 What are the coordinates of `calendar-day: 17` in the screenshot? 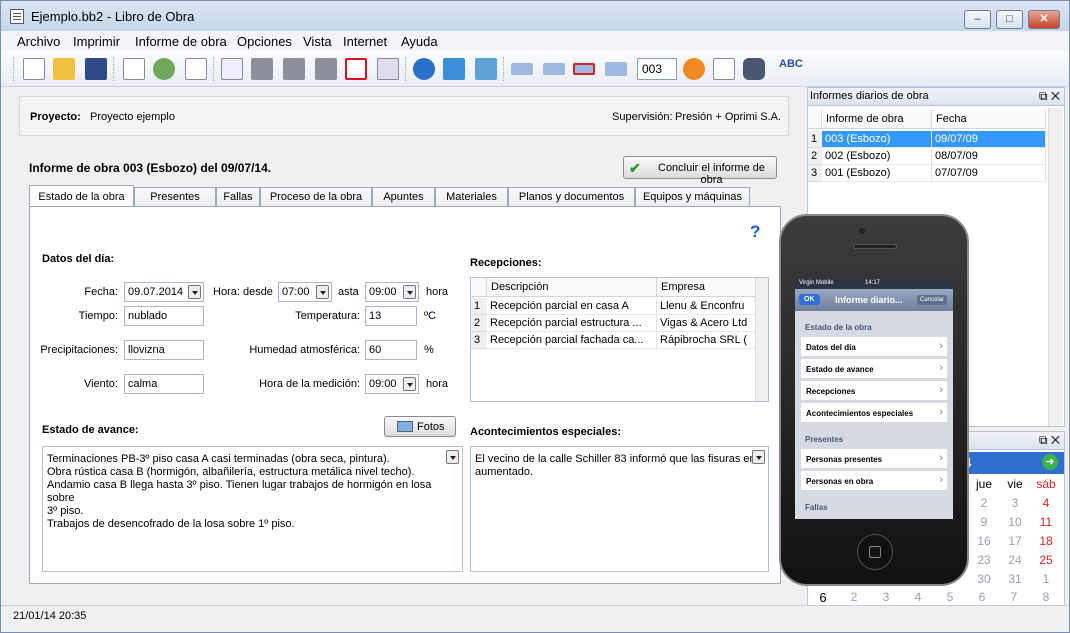 It's located at (1015, 541).